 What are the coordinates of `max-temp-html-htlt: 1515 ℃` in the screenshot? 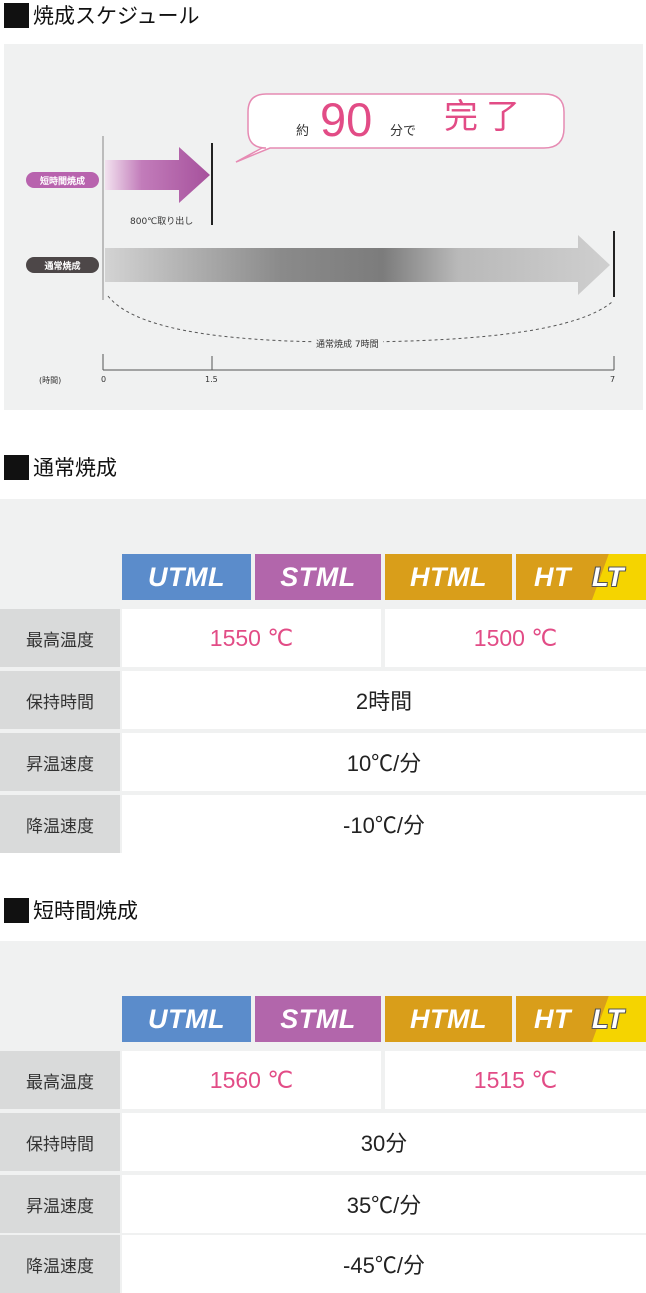 It's located at (515, 1080).